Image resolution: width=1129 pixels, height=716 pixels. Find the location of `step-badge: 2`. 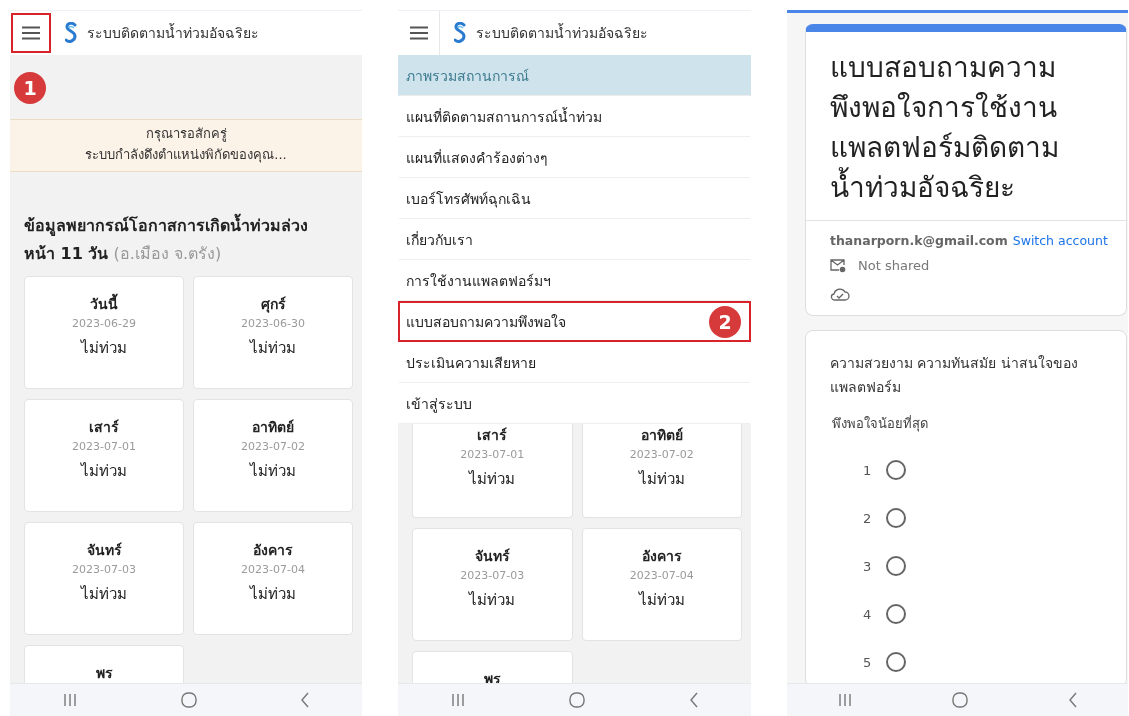

step-badge: 2 is located at coordinates (725, 321).